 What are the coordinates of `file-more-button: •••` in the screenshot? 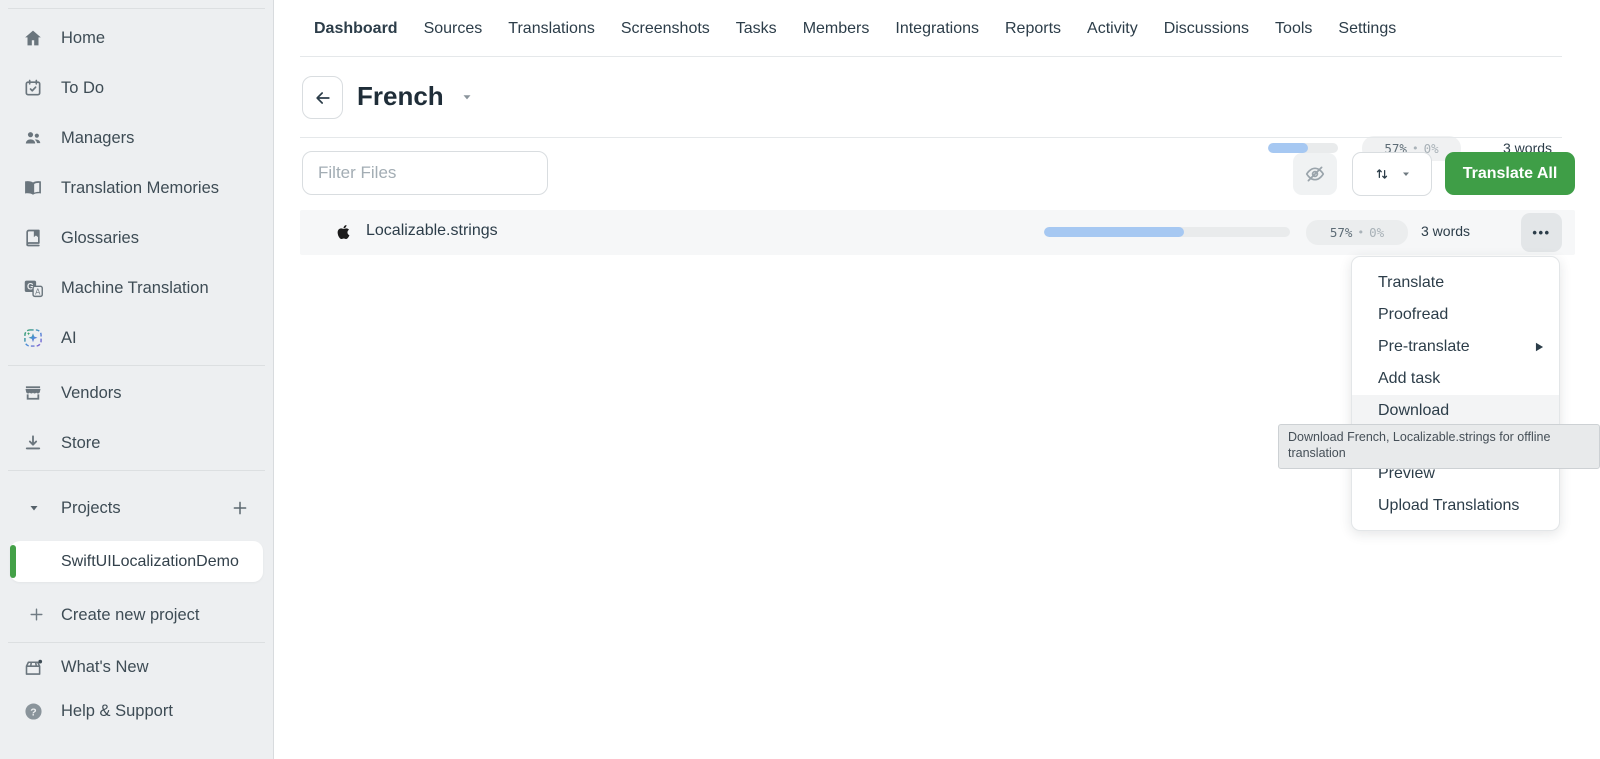 It's located at (1541, 232).